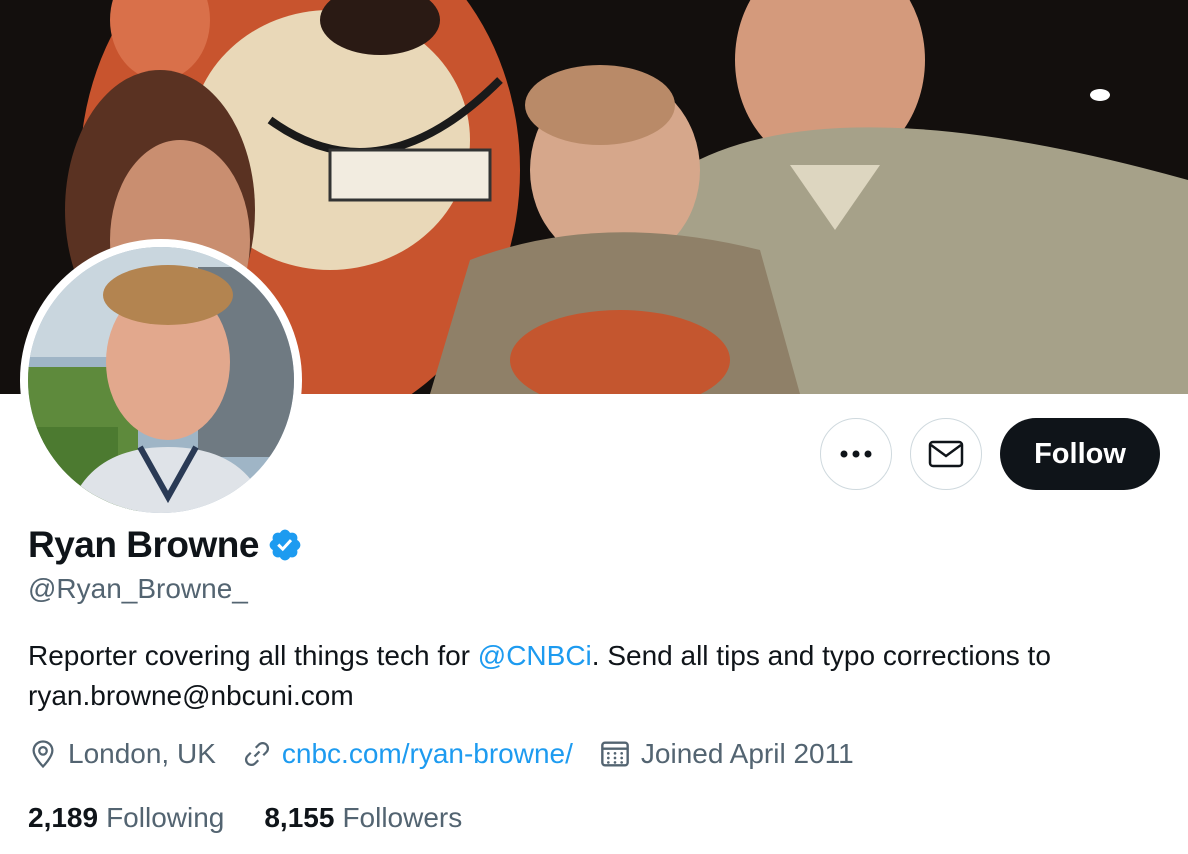 Image resolution: width=1188 pixels, height=854 pixels. I want to click on avatar-photo, so click(161, 380).